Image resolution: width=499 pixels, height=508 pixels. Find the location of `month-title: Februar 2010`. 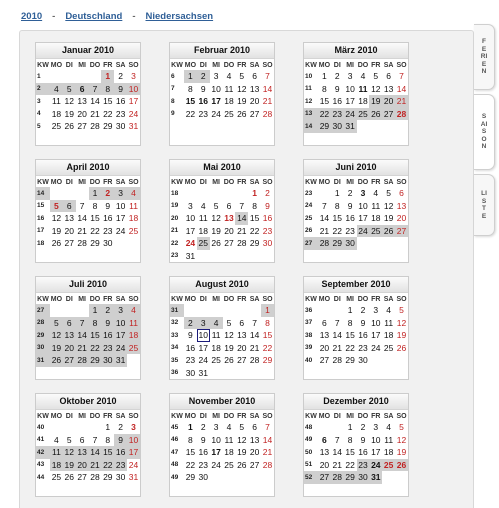

month-title: Februar 2010 is located at coordinates (222, 51).